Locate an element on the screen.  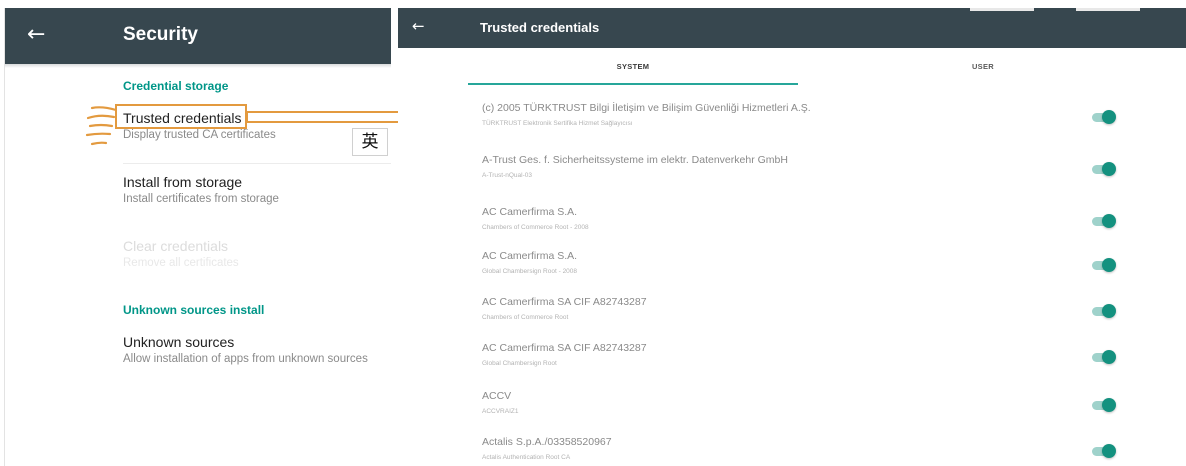
unknown-sources-header: Unknown sources install is located at coordinates (194, 310).